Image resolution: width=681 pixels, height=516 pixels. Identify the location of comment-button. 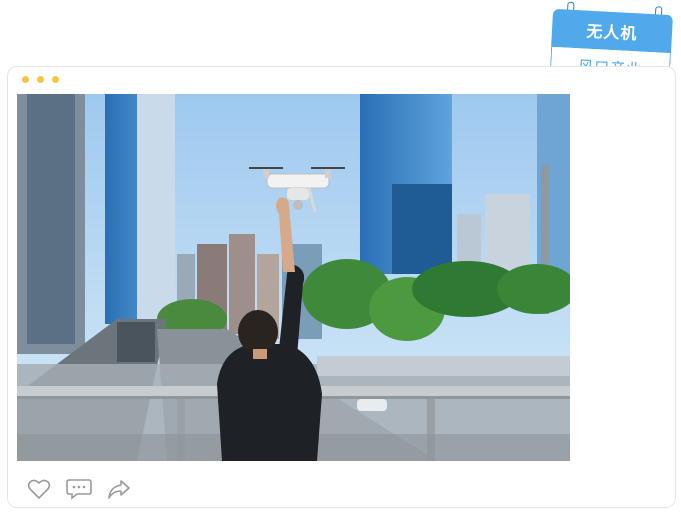
(79, 489).